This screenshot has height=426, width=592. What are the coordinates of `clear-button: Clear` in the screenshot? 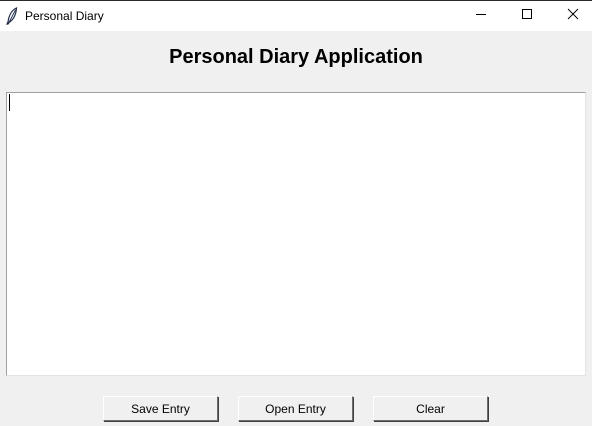 It's located at (430, 408).